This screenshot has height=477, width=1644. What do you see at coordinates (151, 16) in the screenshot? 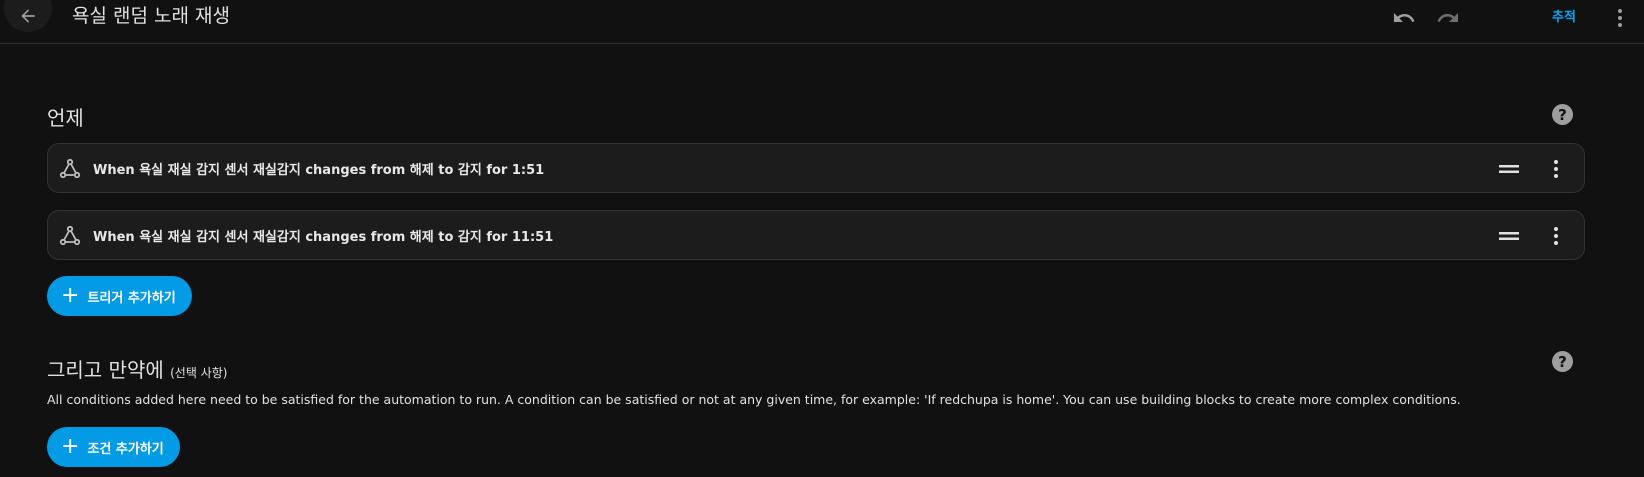
I see `page-title: 욕실 랜덤 노래 재생` at bounding box center [151, 16].